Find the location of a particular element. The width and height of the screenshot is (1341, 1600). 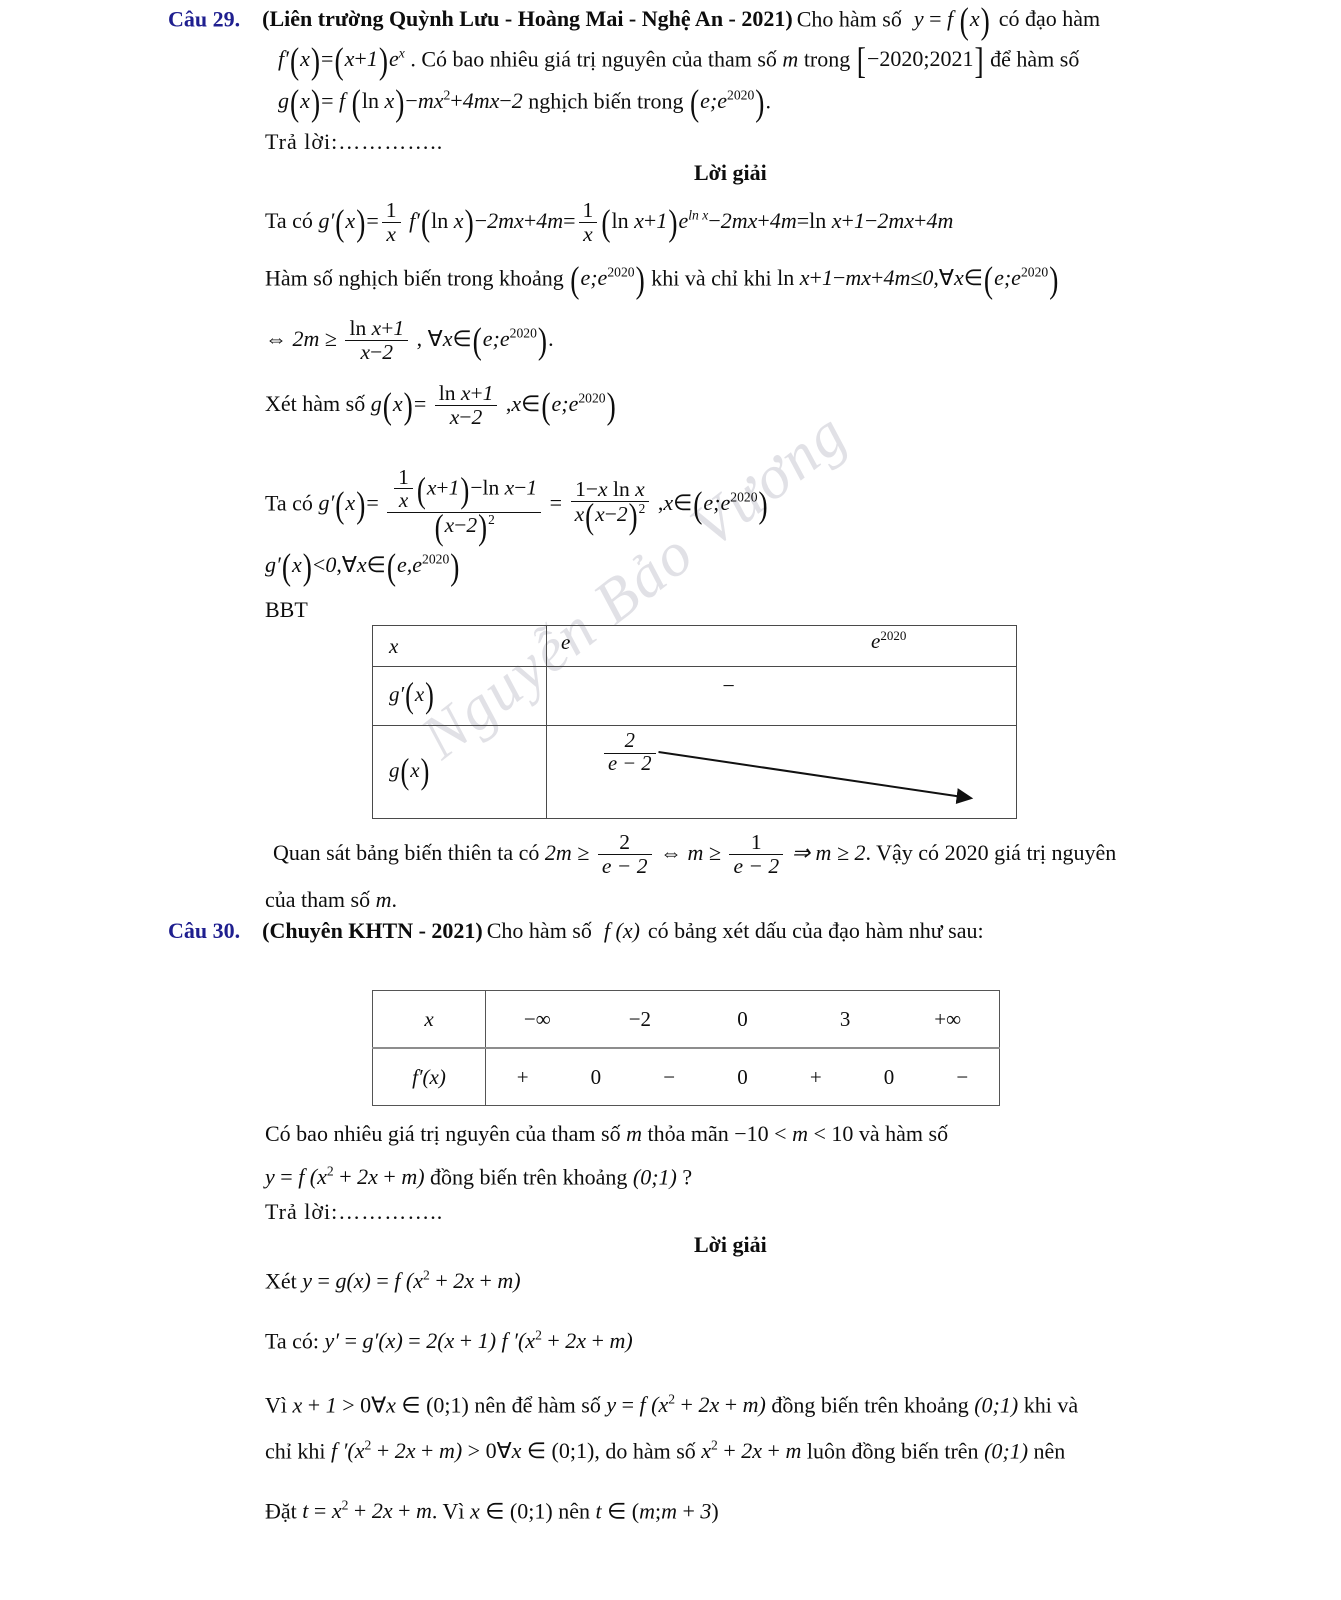

sign-table-x-values: −∞ −2 0 3 +∞ is located at coordinates (742, 1019).